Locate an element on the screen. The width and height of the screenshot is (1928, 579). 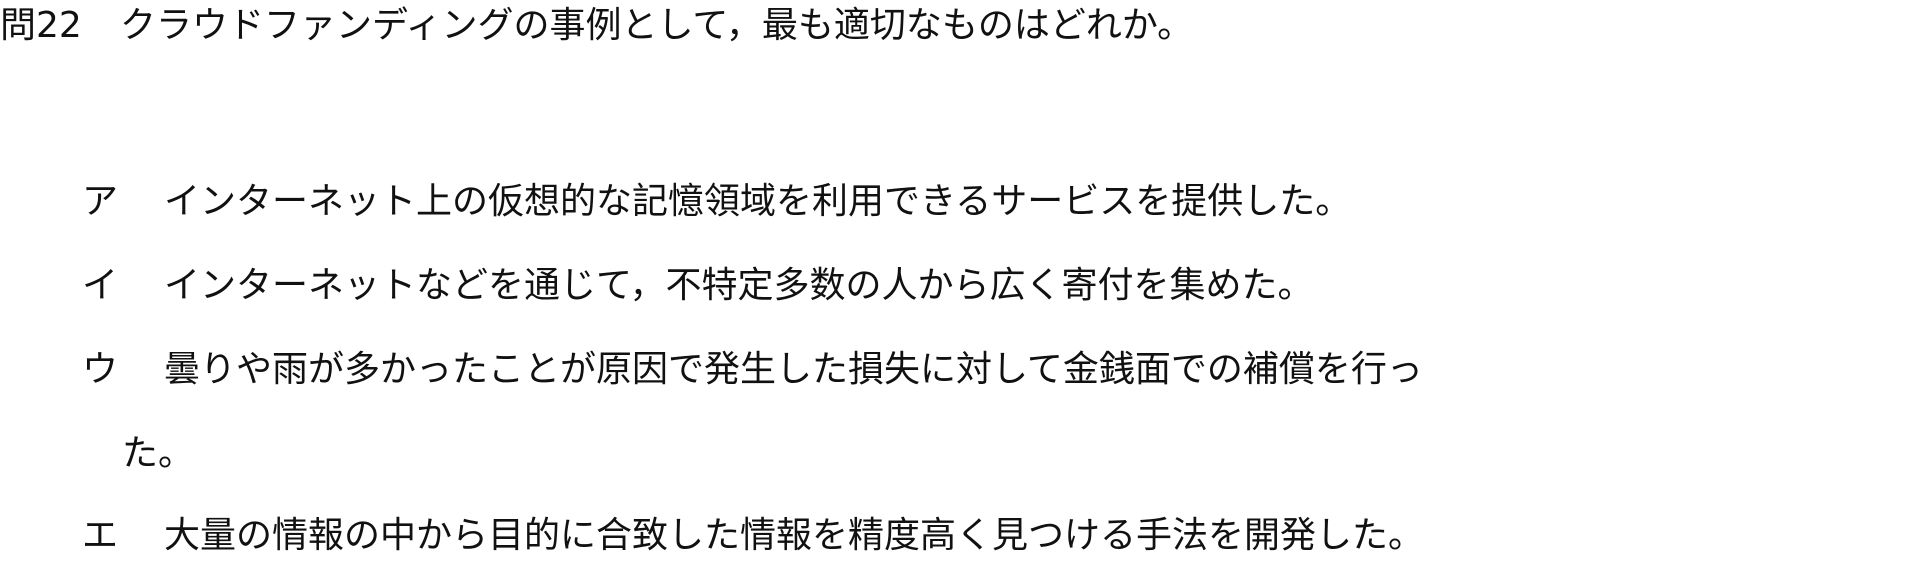
choice-label: エ is located at coordinates (100, 535).